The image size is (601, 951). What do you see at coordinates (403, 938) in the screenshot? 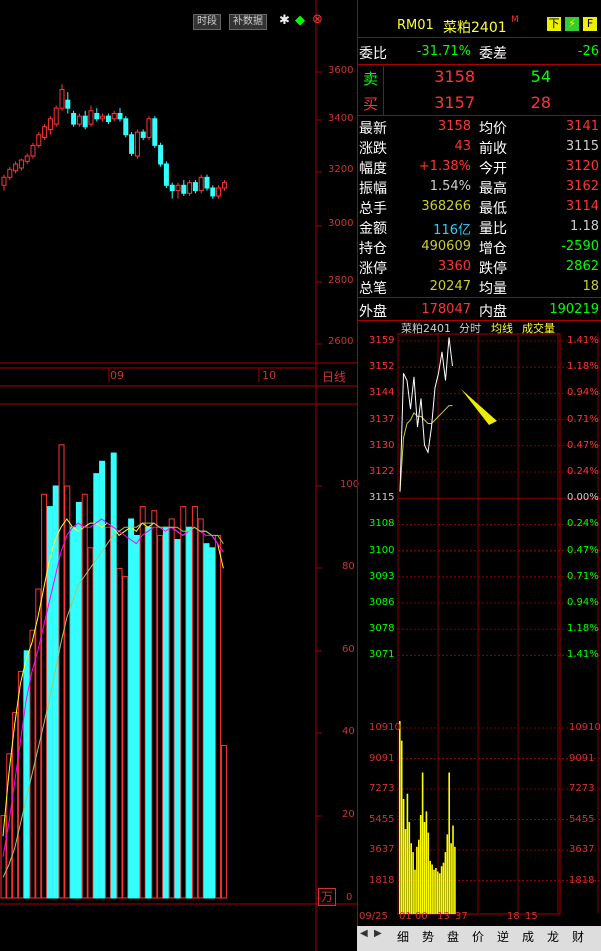
I see `tab-item: 细` at bounding box center [403, 938].